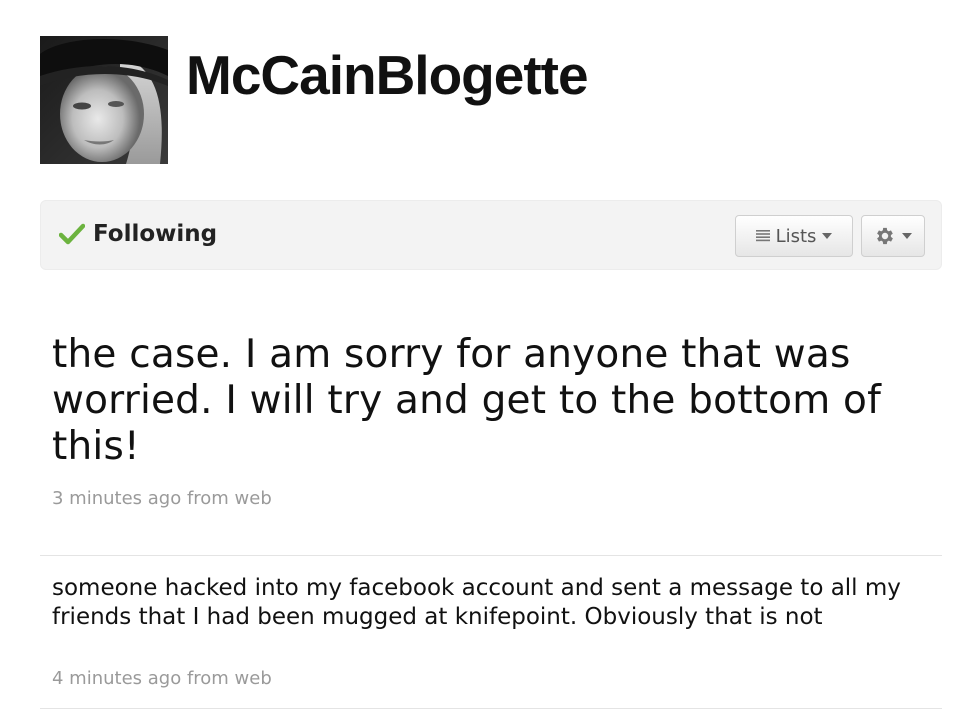 The width and height of the screenshot is (980, 712). I want to click on avatar-image, so click(104, 100).